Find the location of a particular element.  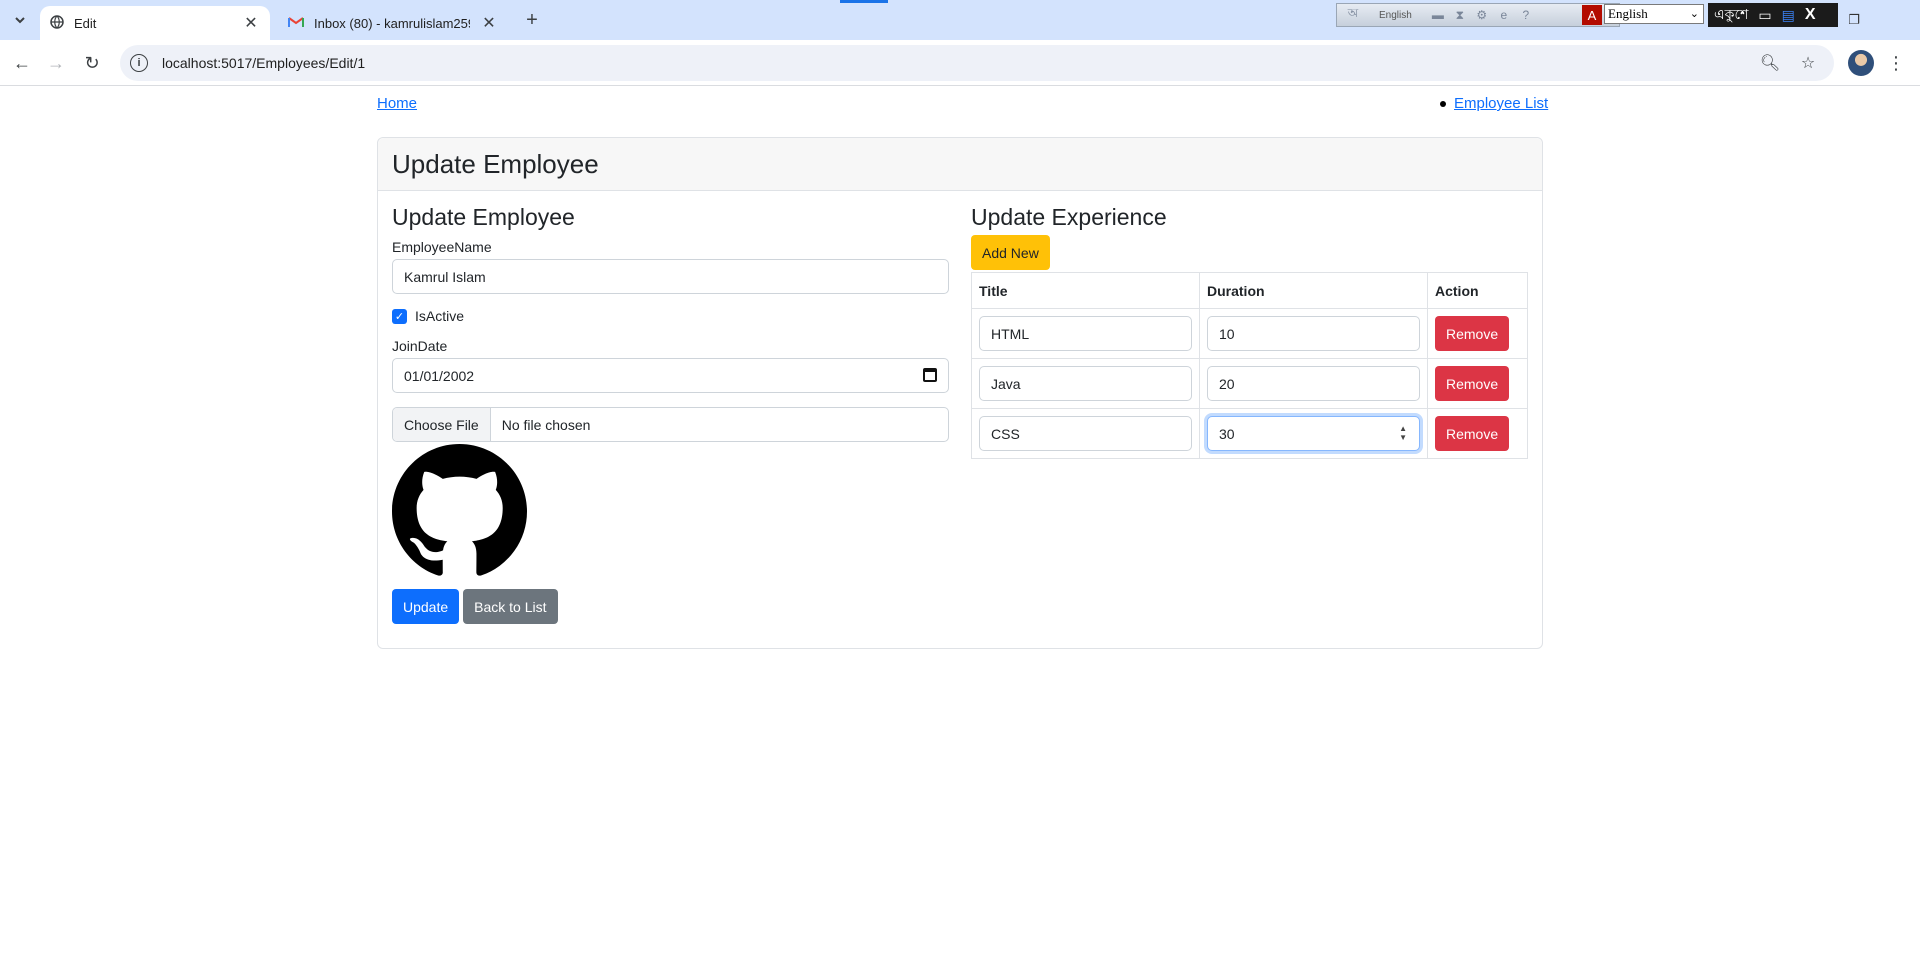

is-active-label: IsActive is located at coordinates (440, 316).